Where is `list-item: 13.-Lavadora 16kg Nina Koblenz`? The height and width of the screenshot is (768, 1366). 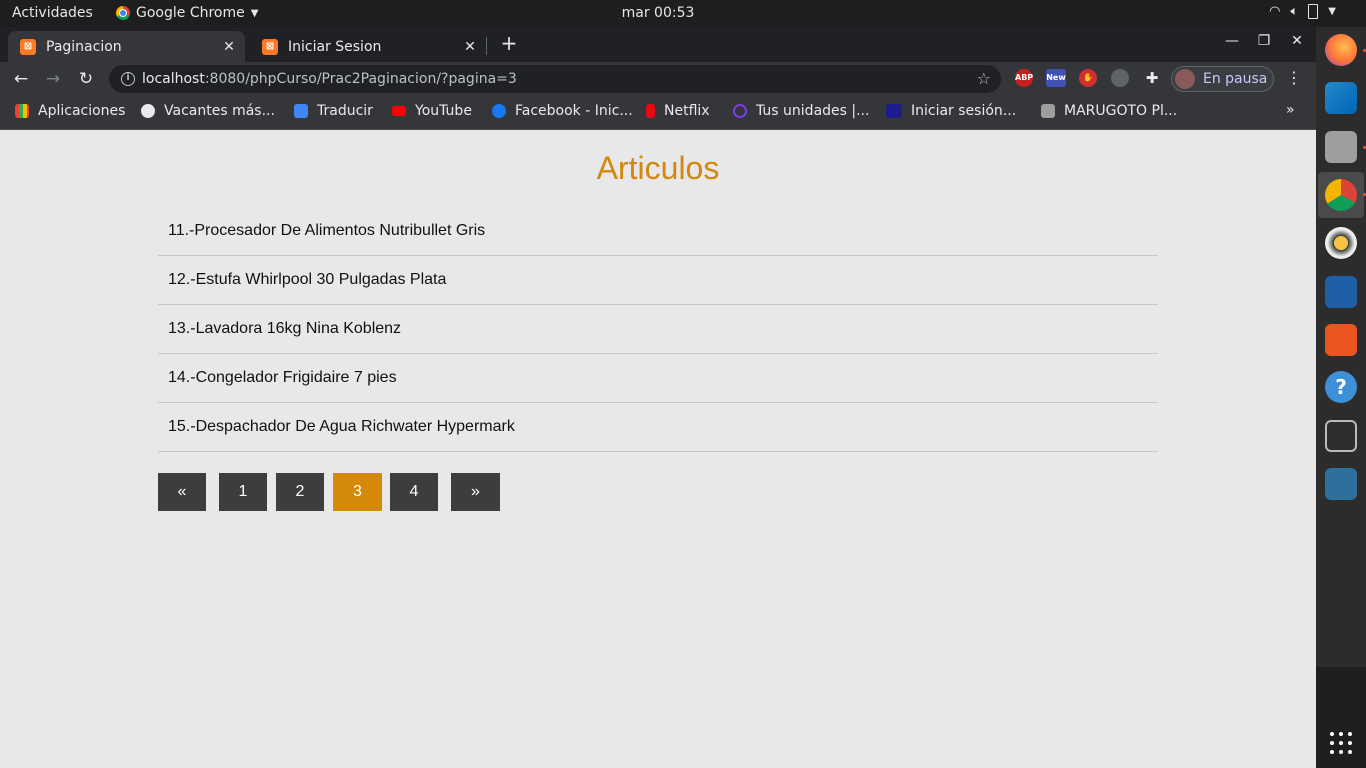 list-item: 13.-Lavadora 16kg Nina Koblenz is located at coordinates (658, 329).